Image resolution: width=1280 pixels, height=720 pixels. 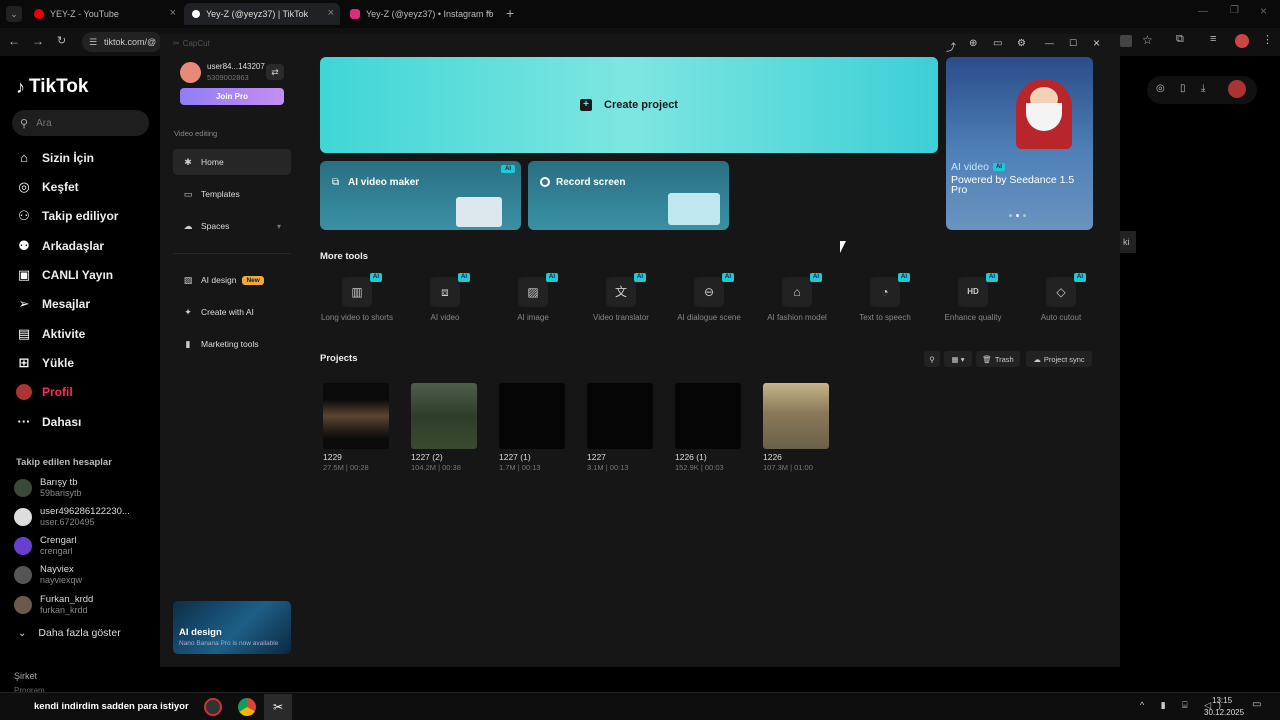 I want to click on tool-ai-video: ⧈ AI AI video, so click(x=445, y=305).